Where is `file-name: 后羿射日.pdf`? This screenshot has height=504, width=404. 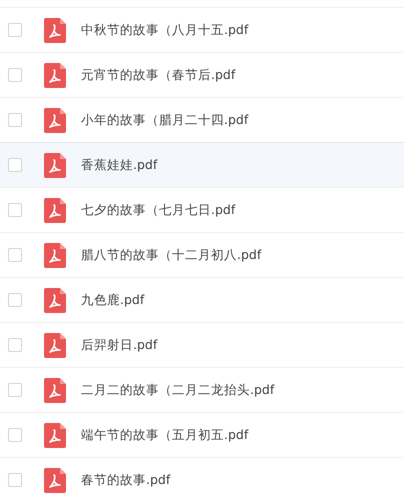 file-name: 后羿射日.pdf is located at coordinates (119, 345).